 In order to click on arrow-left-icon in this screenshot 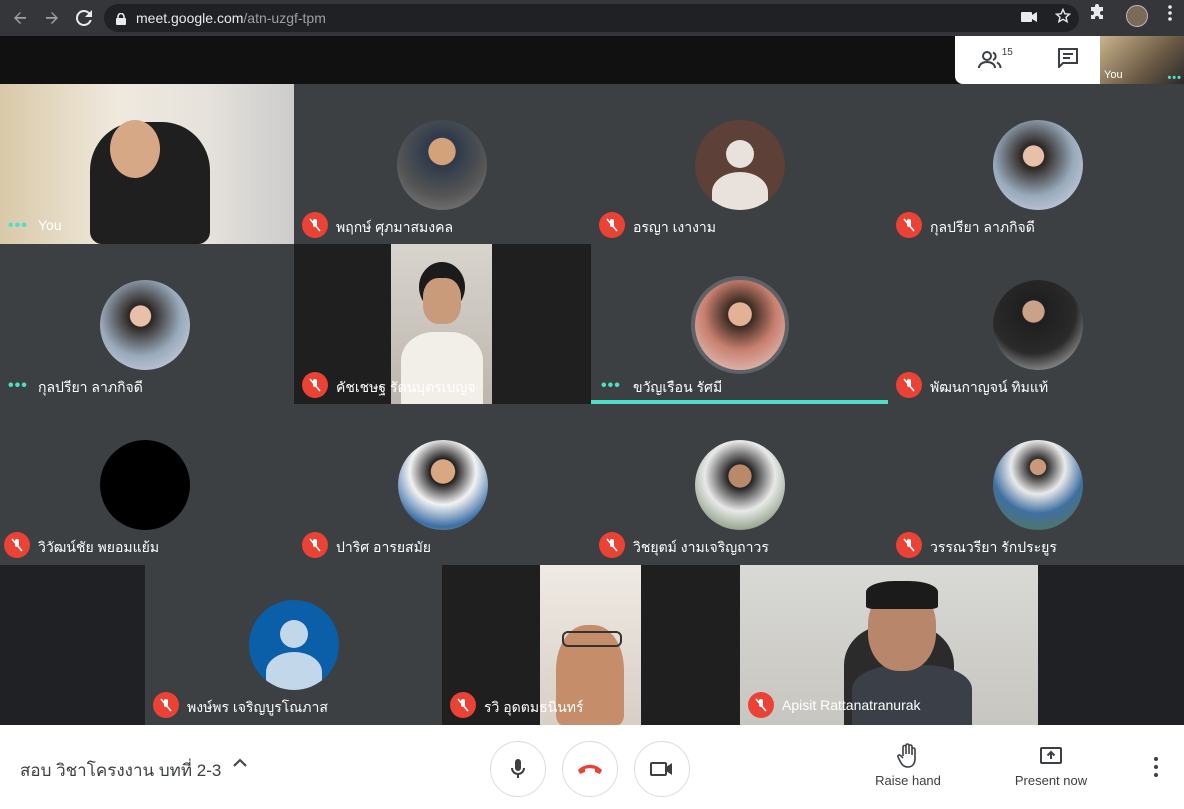, I will do `click(20, 18)`.